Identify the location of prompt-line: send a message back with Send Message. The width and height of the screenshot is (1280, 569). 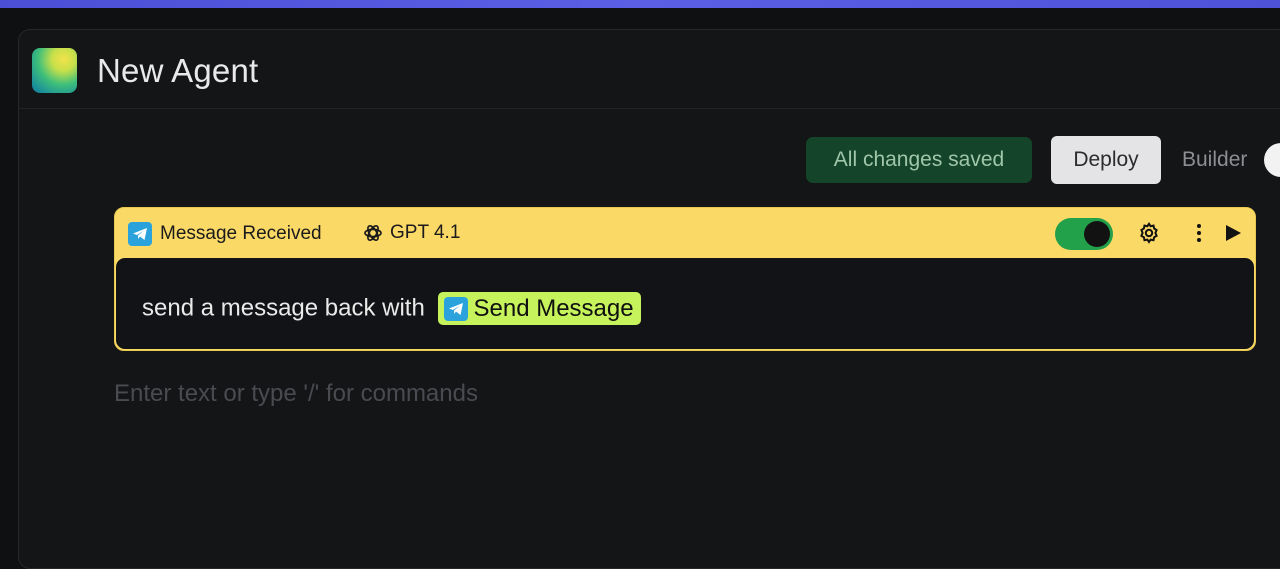
(391, 308).